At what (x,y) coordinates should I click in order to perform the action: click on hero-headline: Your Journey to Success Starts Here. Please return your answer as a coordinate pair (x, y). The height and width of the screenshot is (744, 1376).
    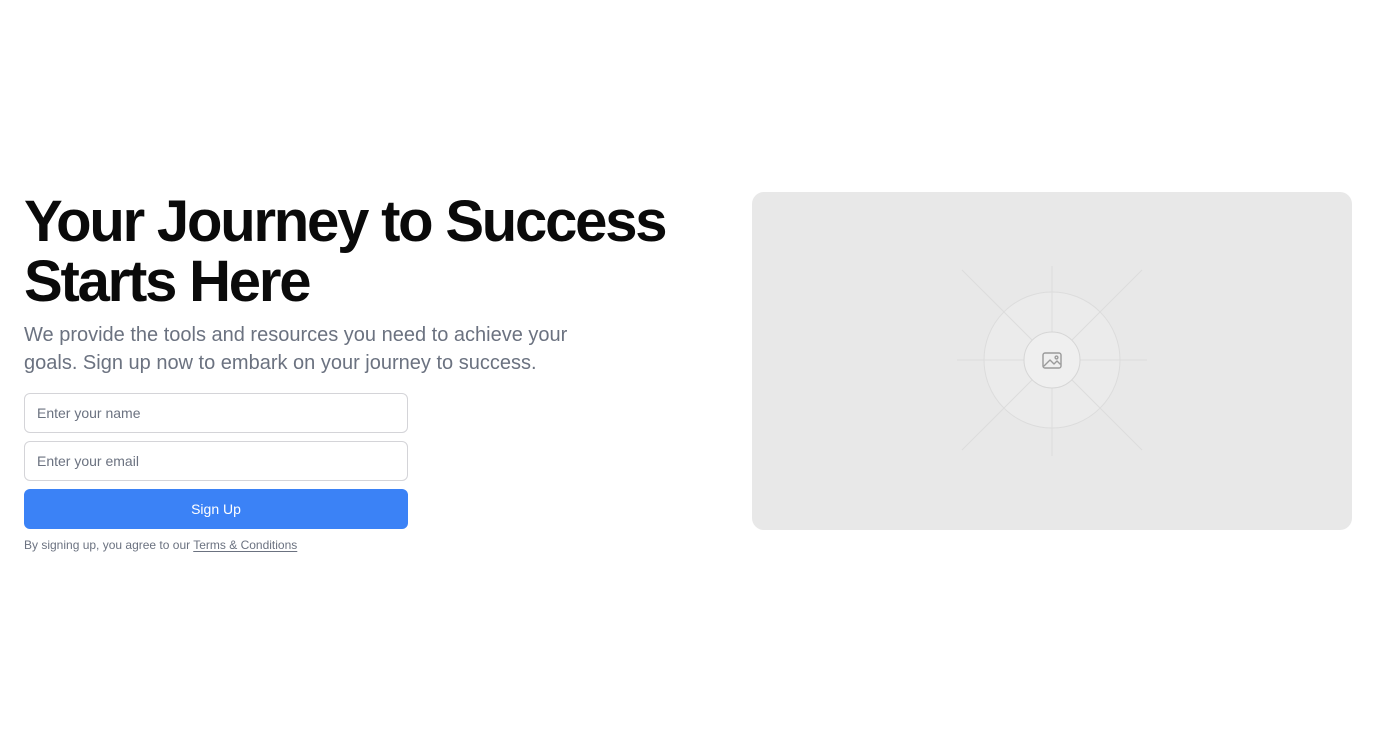
    Looking at the image, I should click on (364, 252).